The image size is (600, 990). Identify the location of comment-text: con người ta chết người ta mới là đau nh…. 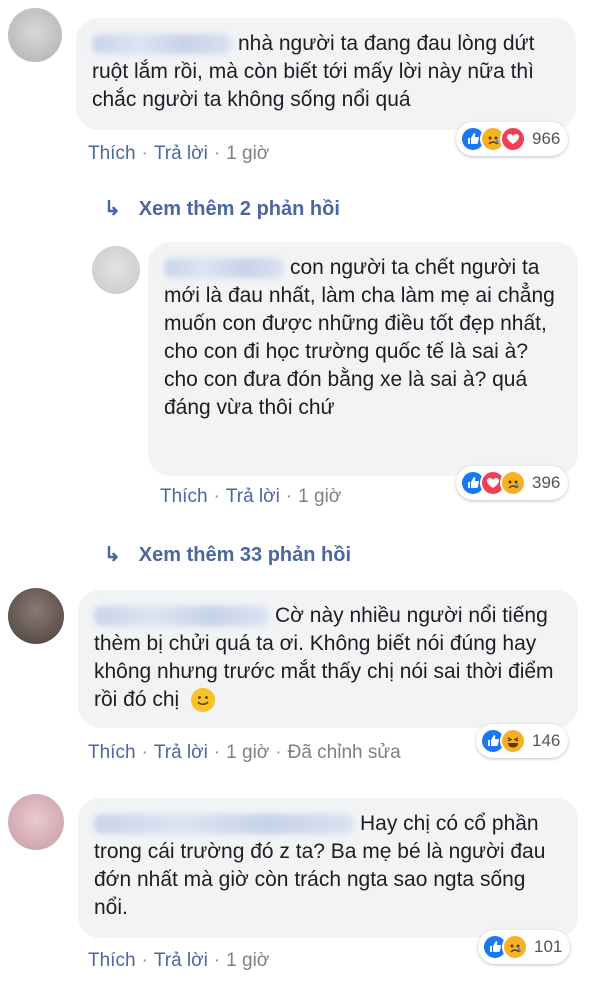
(359, 337).